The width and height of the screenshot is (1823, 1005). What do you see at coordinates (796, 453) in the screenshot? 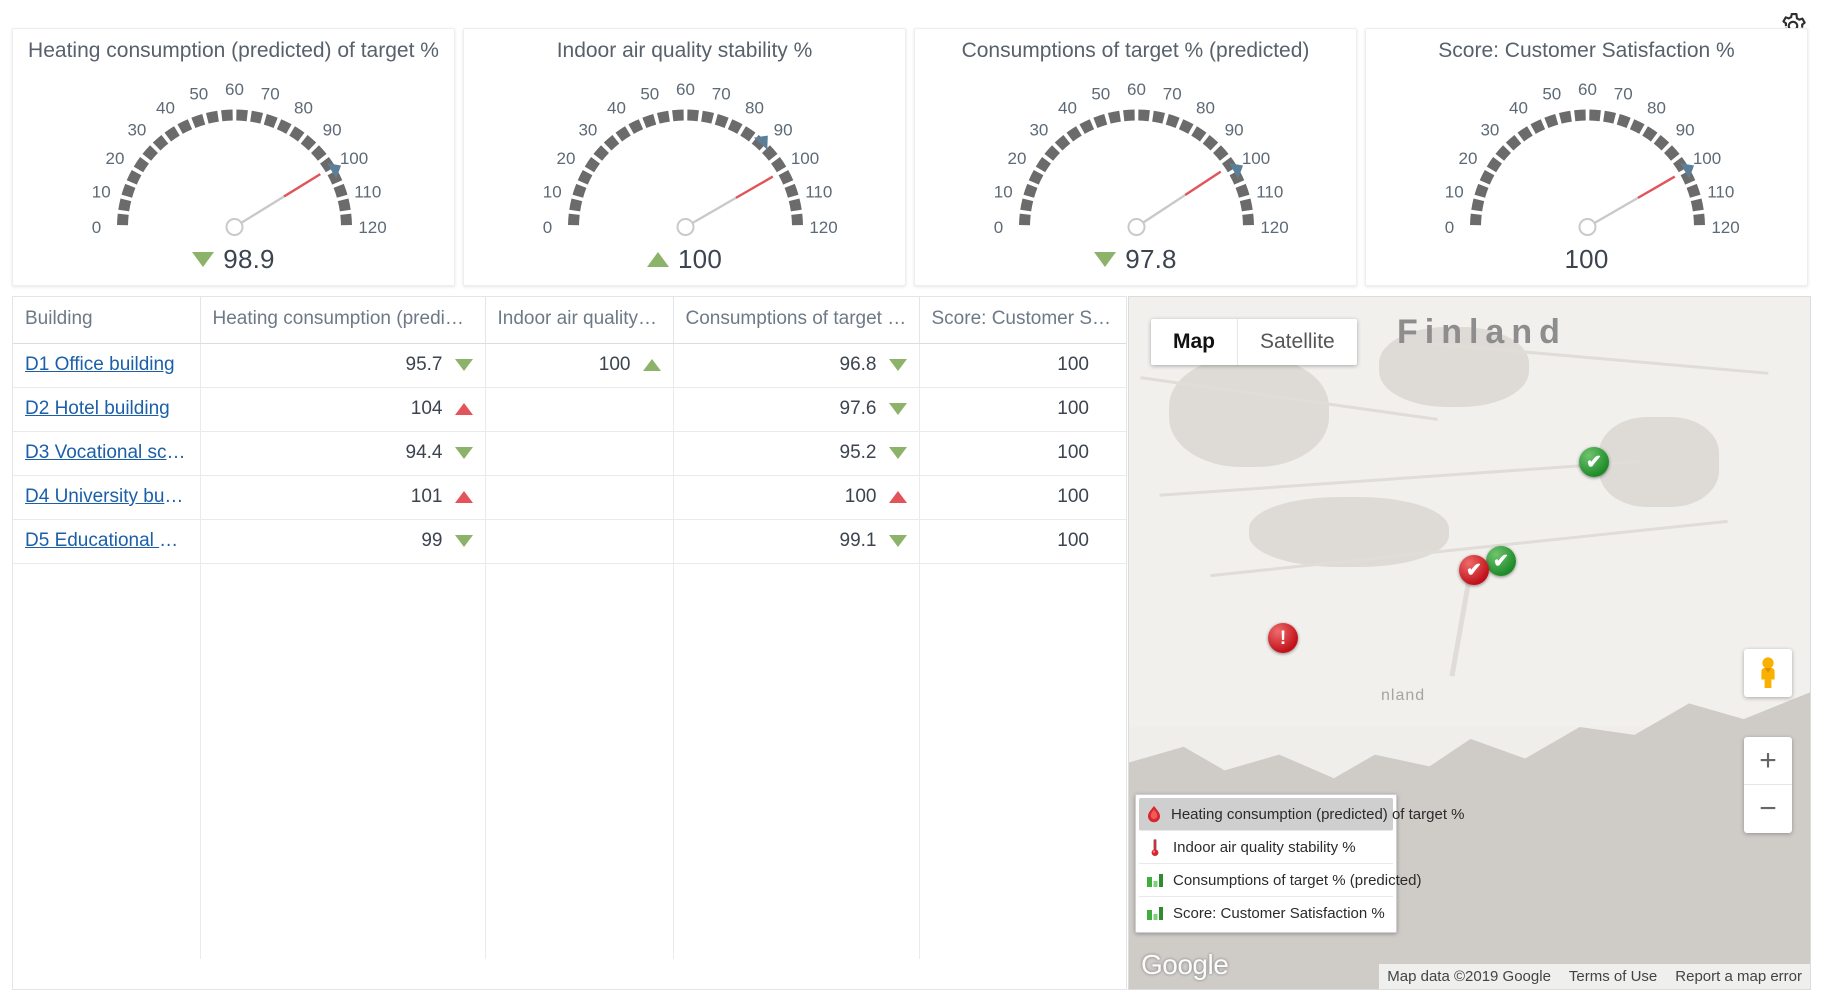
I see `cell-consumption: 95.2` at bounding box center [796, 453].